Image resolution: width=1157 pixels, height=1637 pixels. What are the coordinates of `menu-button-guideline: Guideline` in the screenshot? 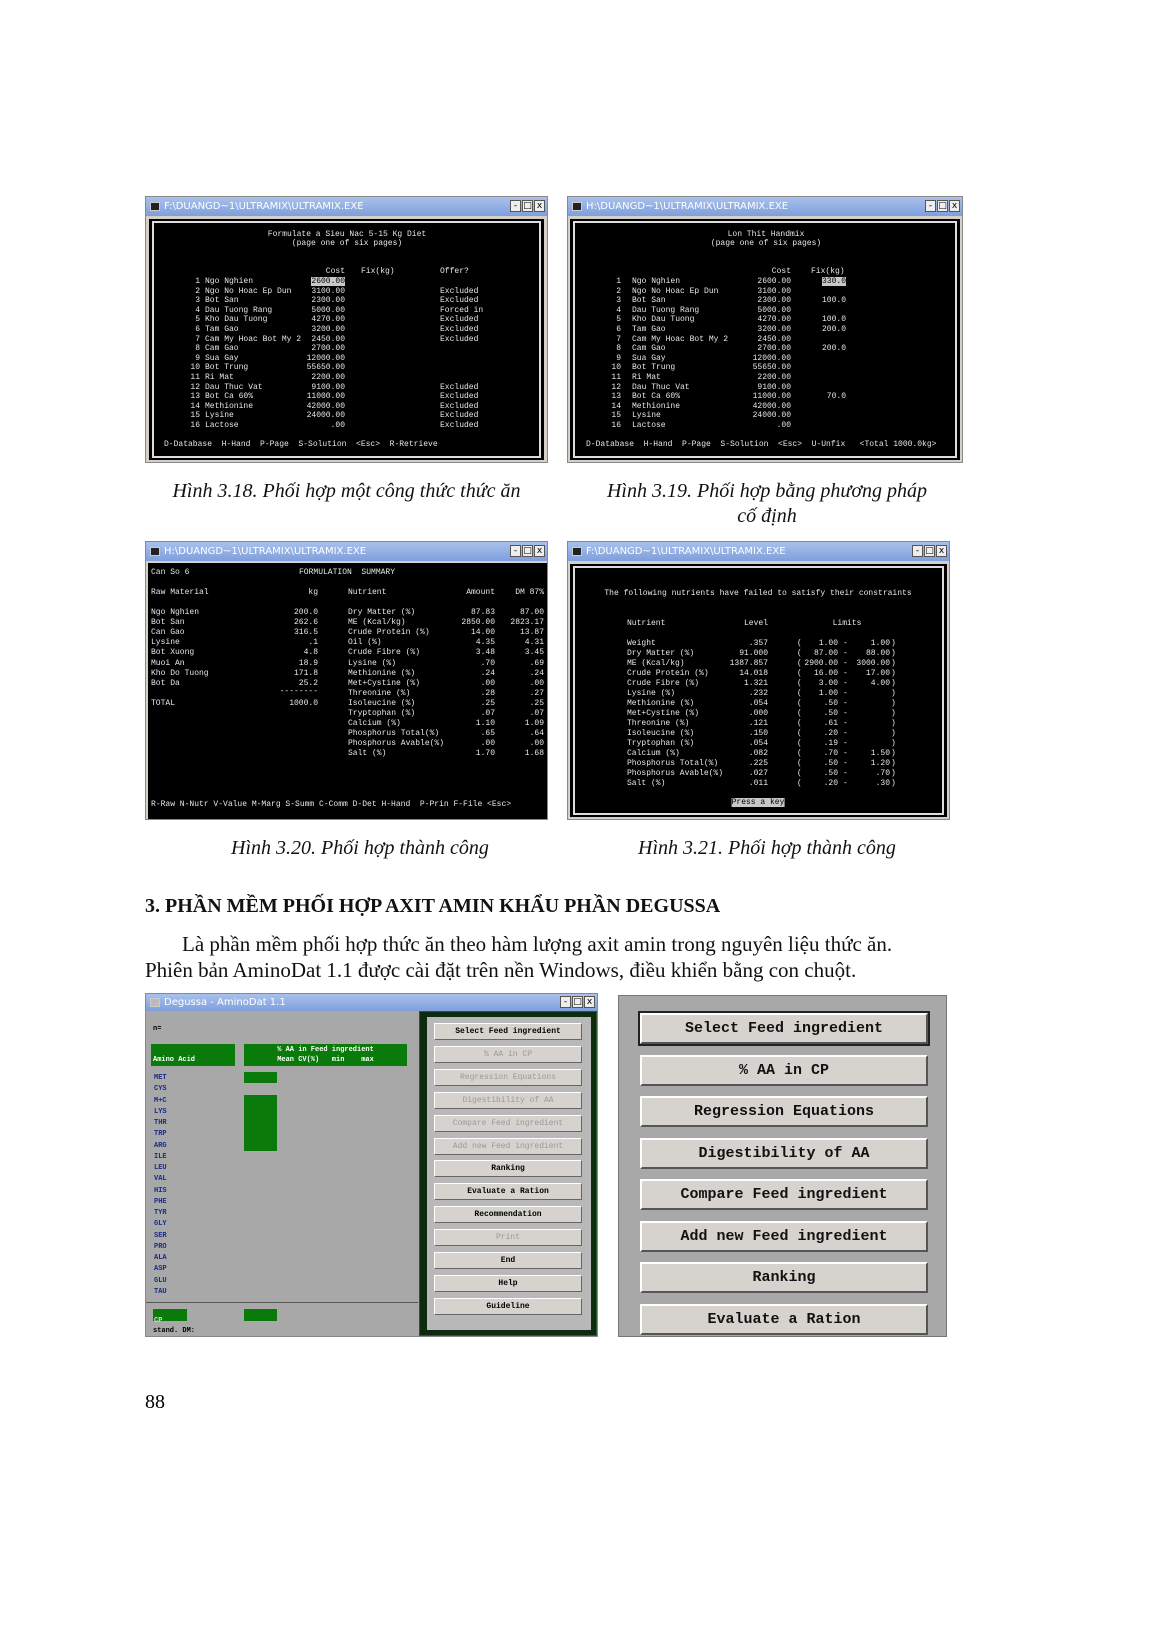 It's located at (508, 1306).